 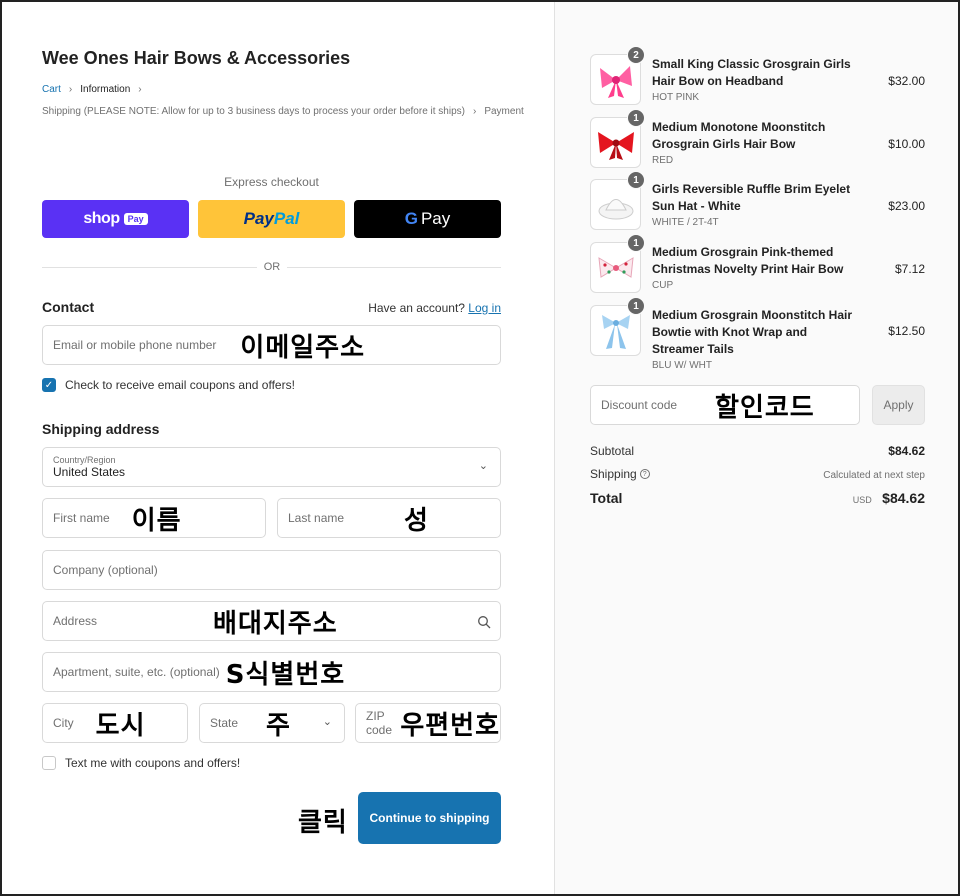 I want to click on shipping-value: Calculated at next step, so click(x=874, y=475).